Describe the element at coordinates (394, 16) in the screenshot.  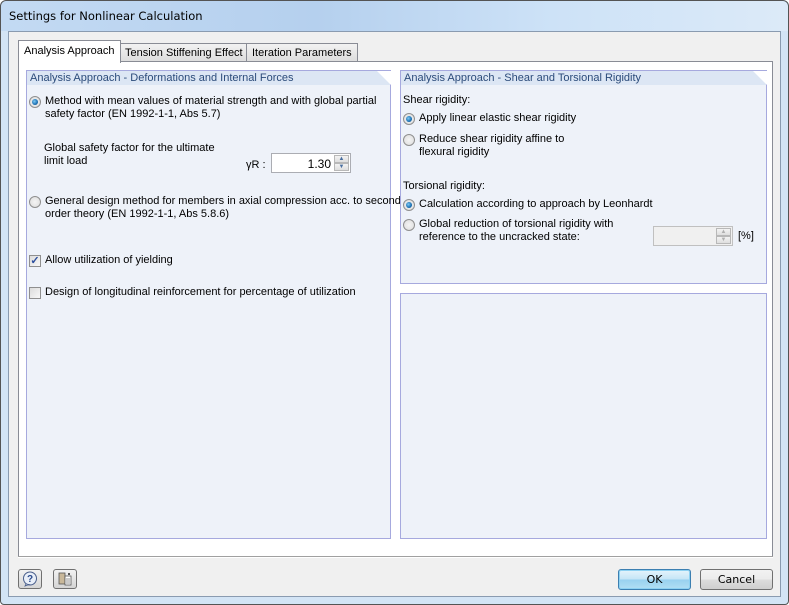
I see `title-bar: Settings for Nonlinear Calculation` at that location.